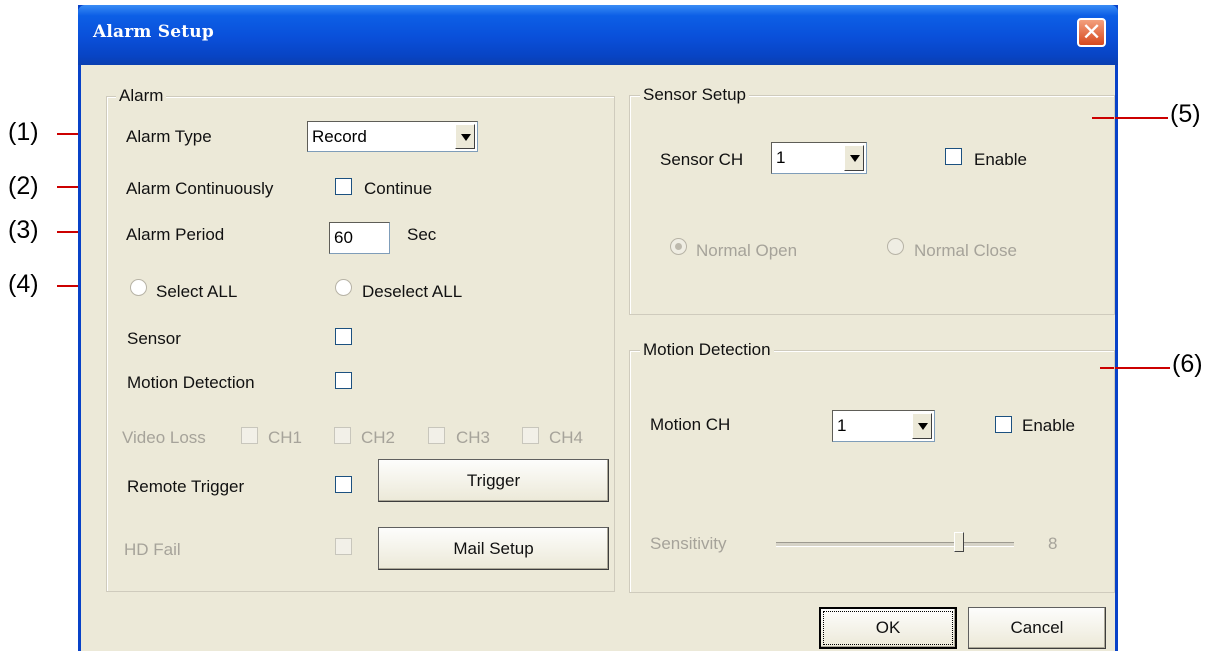 The image size is (1220, 651). Describe the element at coordinates (343, 237) in the screenshot. I see `alarm-period-value: 60` at that location.